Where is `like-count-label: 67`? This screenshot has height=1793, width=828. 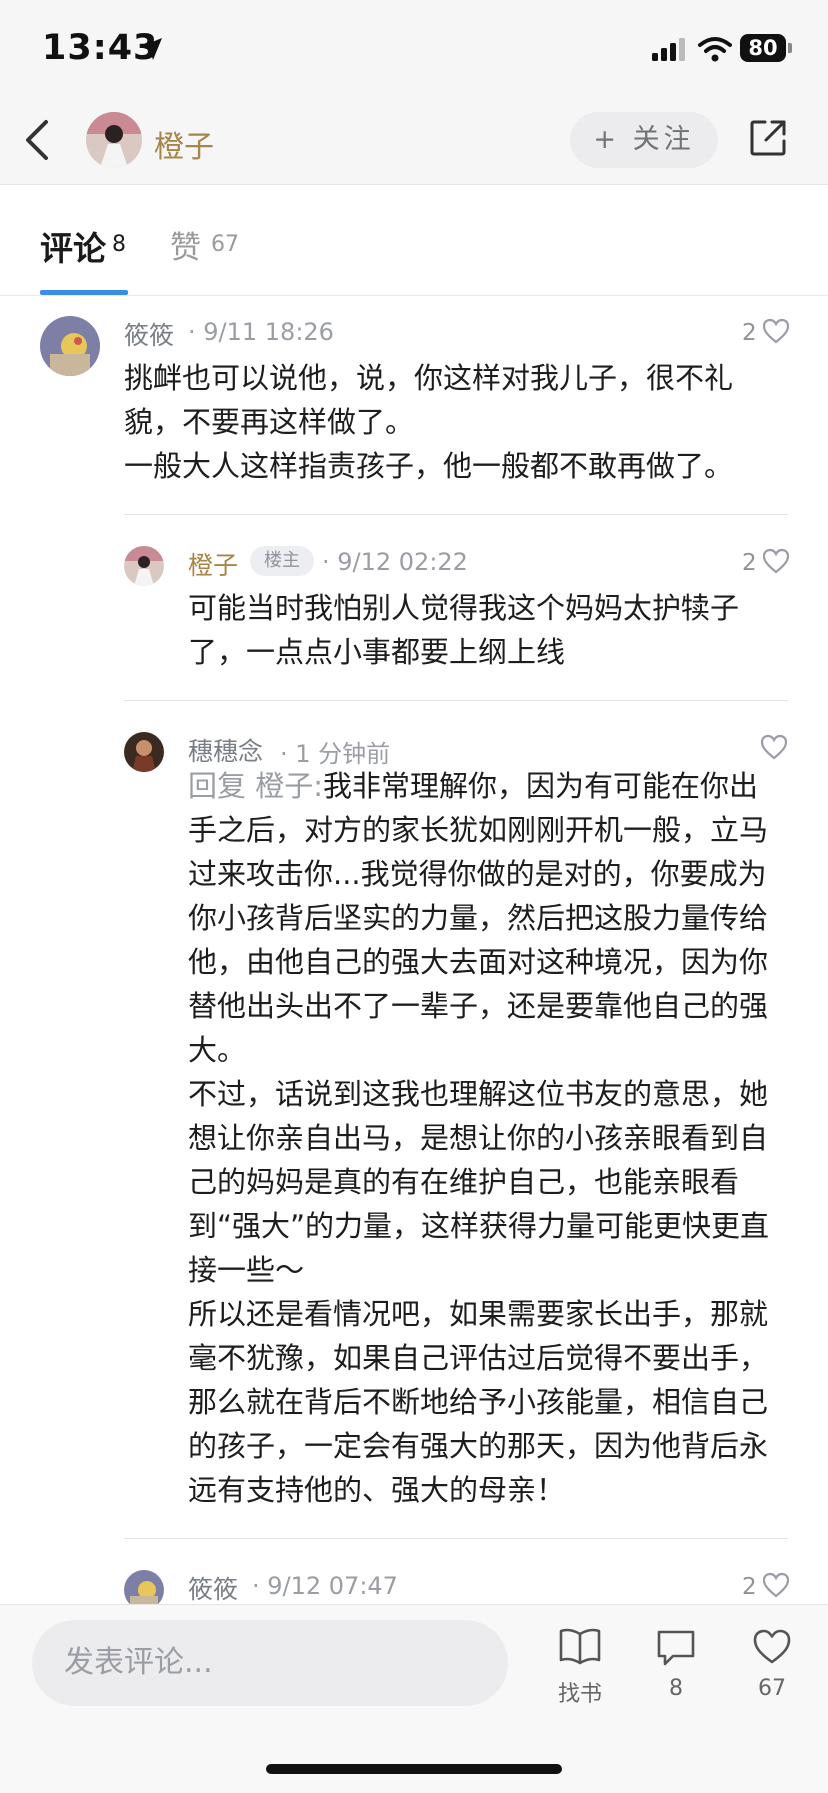
like-count-label: 67 is located at coordinates (772, 1688).